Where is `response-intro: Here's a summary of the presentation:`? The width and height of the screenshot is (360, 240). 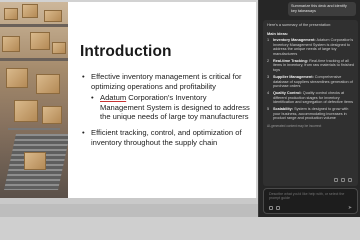
response-intro: Here's a summary of the presentation: is located at coordinates (299, 25).